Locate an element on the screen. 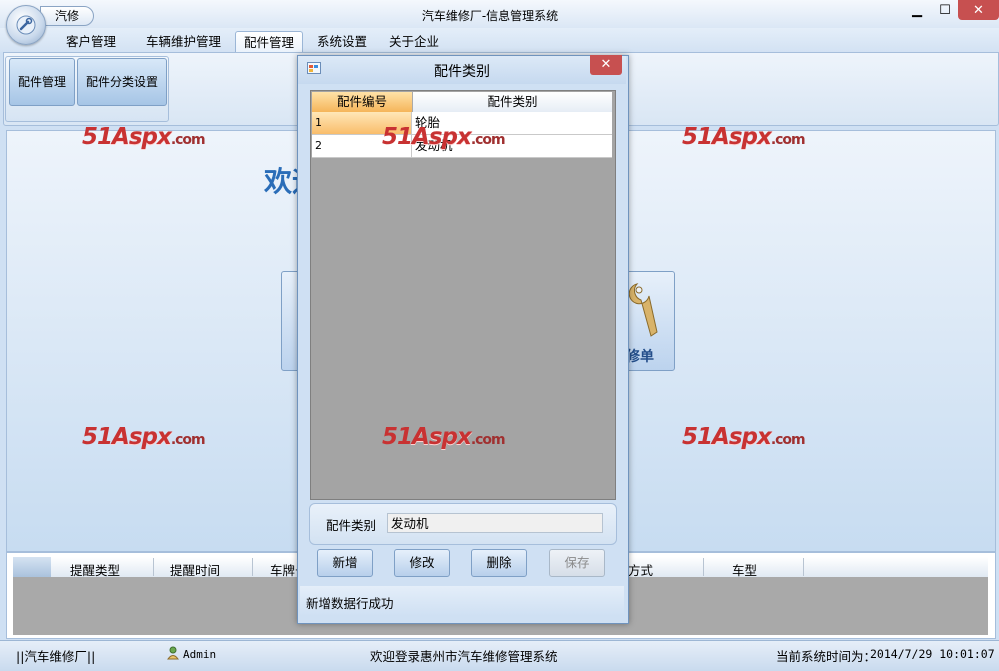  status-company: ||汽车维修厂|| is located at coordinates (56, 656).